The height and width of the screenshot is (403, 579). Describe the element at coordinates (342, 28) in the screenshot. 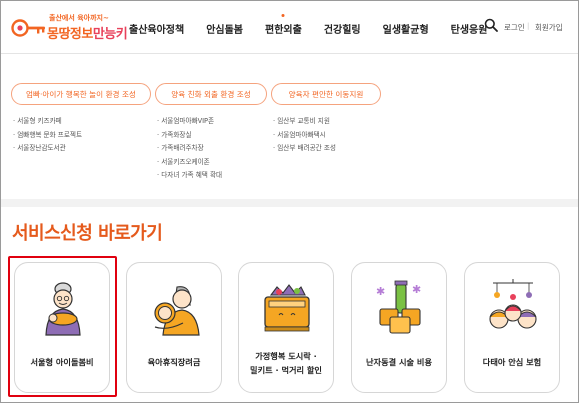

I see `nav-item-health-healing: 건강힐링` at that location.